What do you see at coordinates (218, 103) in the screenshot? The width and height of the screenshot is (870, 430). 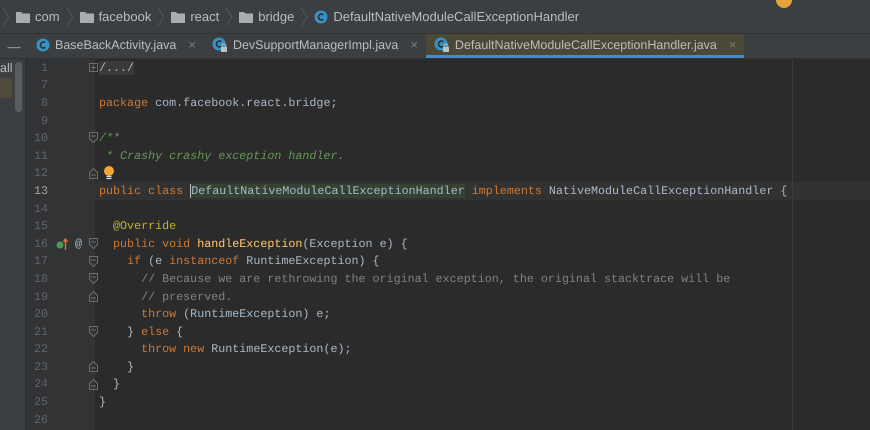 I see `code-line: package com.facebook.react.bridge;` at bounding box center [218, 103].